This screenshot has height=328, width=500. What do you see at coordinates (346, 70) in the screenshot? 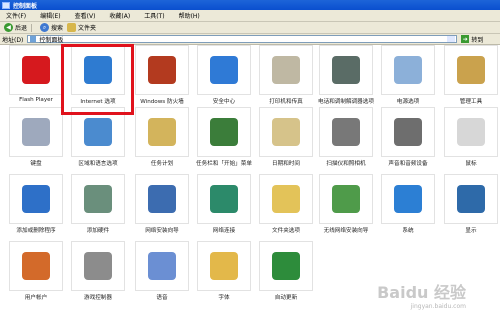
I see `phone-modem-icon` at bounding box center [346, 70].